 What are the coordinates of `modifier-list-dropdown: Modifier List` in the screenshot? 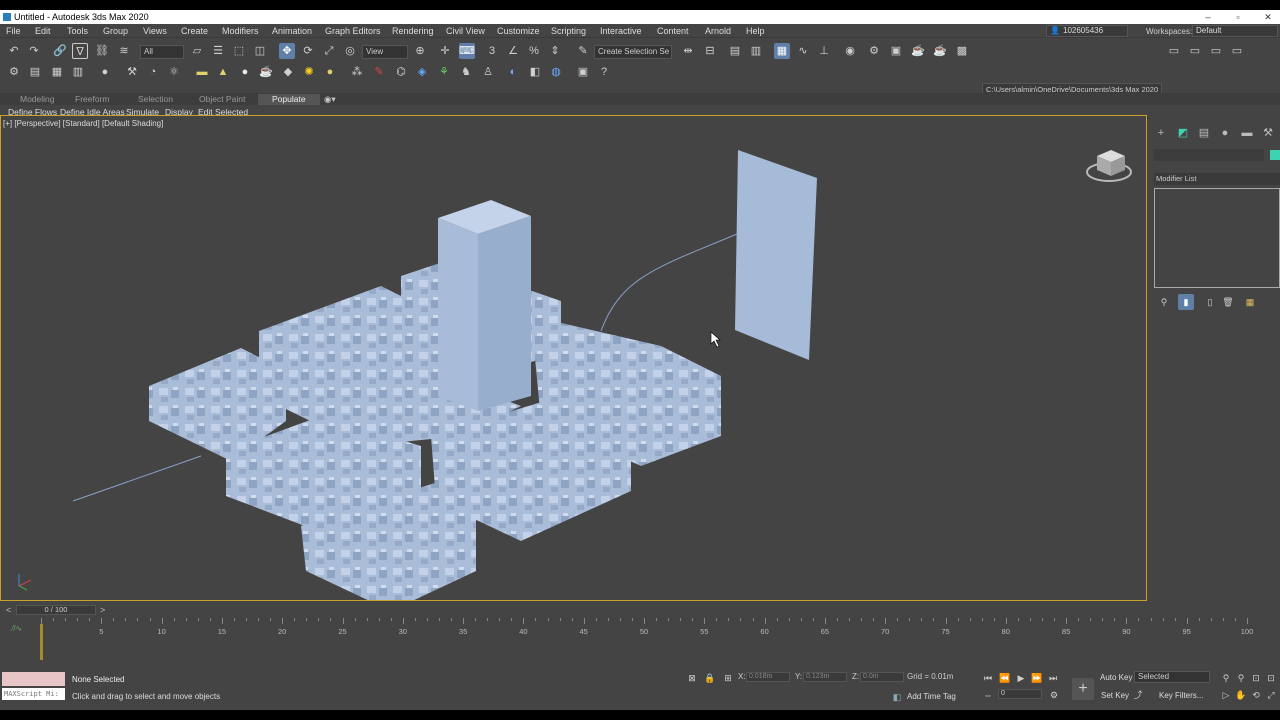 It's located at (1217, 179).